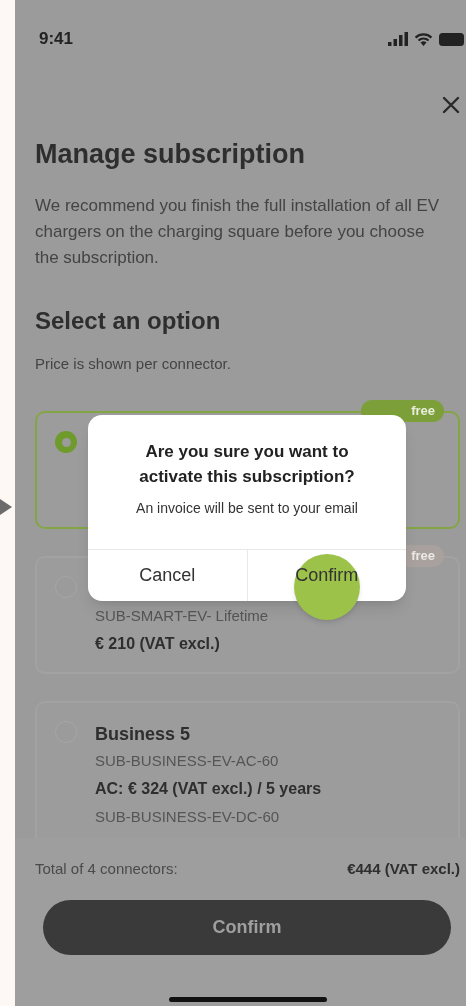  What do you see at coordinates (247, 464) in the screenshot?
I see `dialog-title: Are you sure you want to activate this subscription?` at bounding box center [247, 464].